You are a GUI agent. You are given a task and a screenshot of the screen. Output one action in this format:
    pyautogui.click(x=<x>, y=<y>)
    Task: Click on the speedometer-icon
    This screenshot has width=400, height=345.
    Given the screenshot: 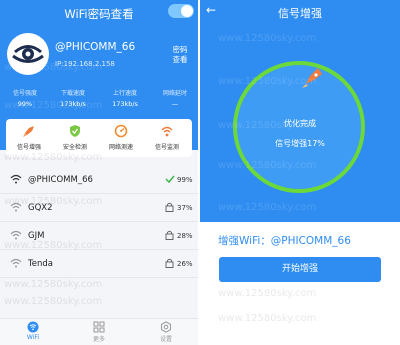 What is the action you would take?
    pyautogui.click(x=121, y=131)
    